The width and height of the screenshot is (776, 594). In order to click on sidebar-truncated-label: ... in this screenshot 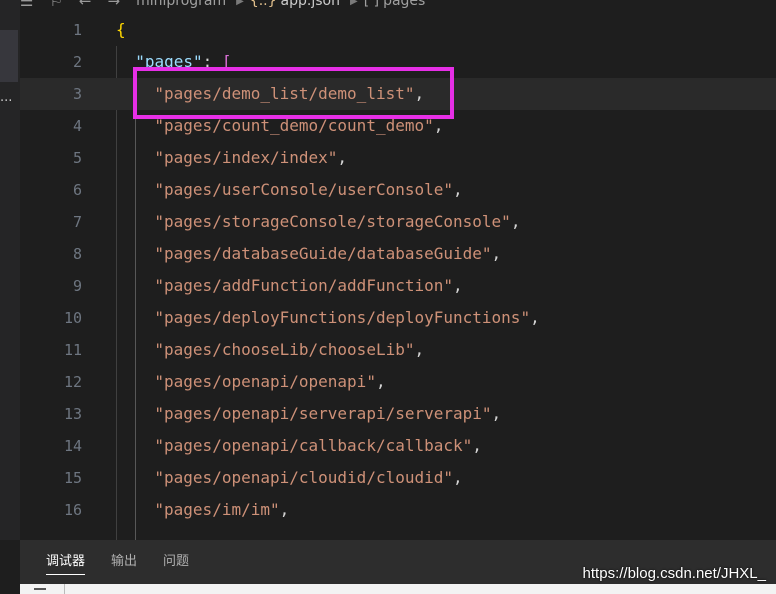, I will do `click(6, 97)`.